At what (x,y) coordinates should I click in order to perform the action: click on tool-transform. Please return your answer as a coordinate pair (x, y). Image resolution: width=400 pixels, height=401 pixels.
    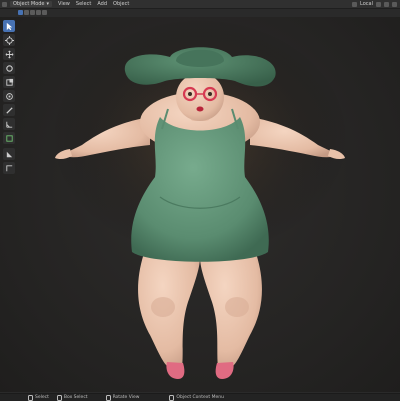
    Looking at the image, I should click on (9, 96).